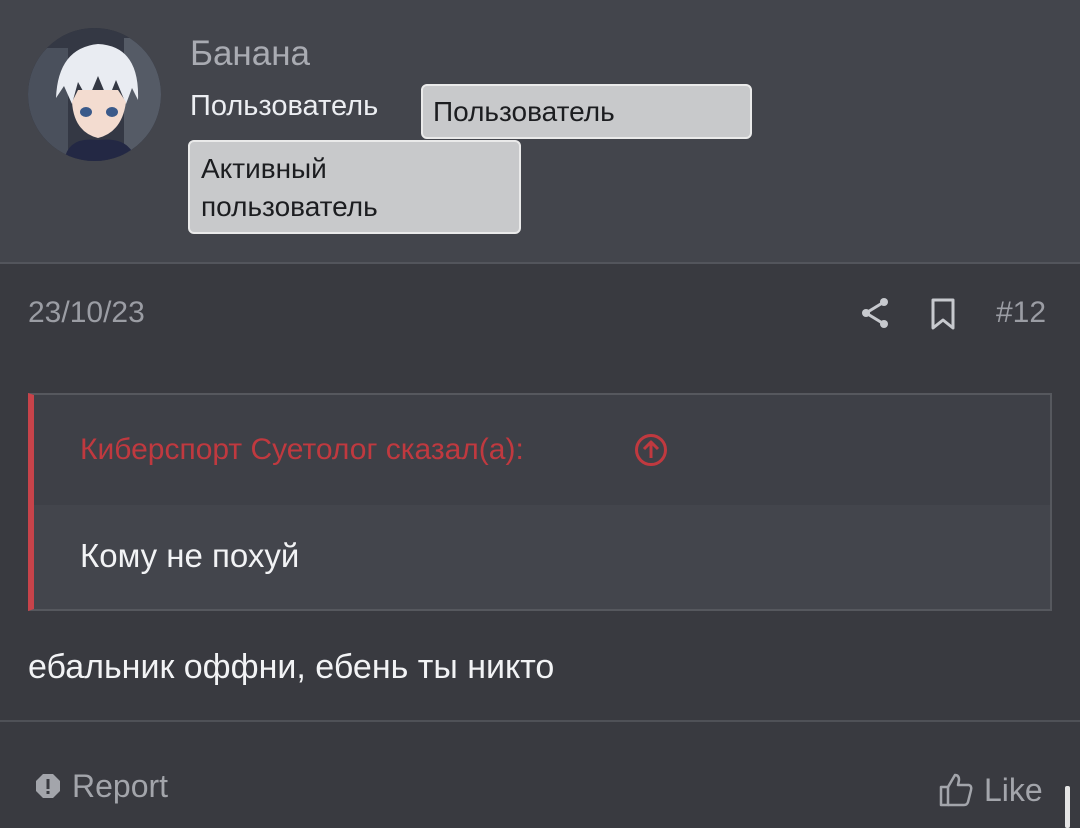  I want to click on divider, so click(540, 721).